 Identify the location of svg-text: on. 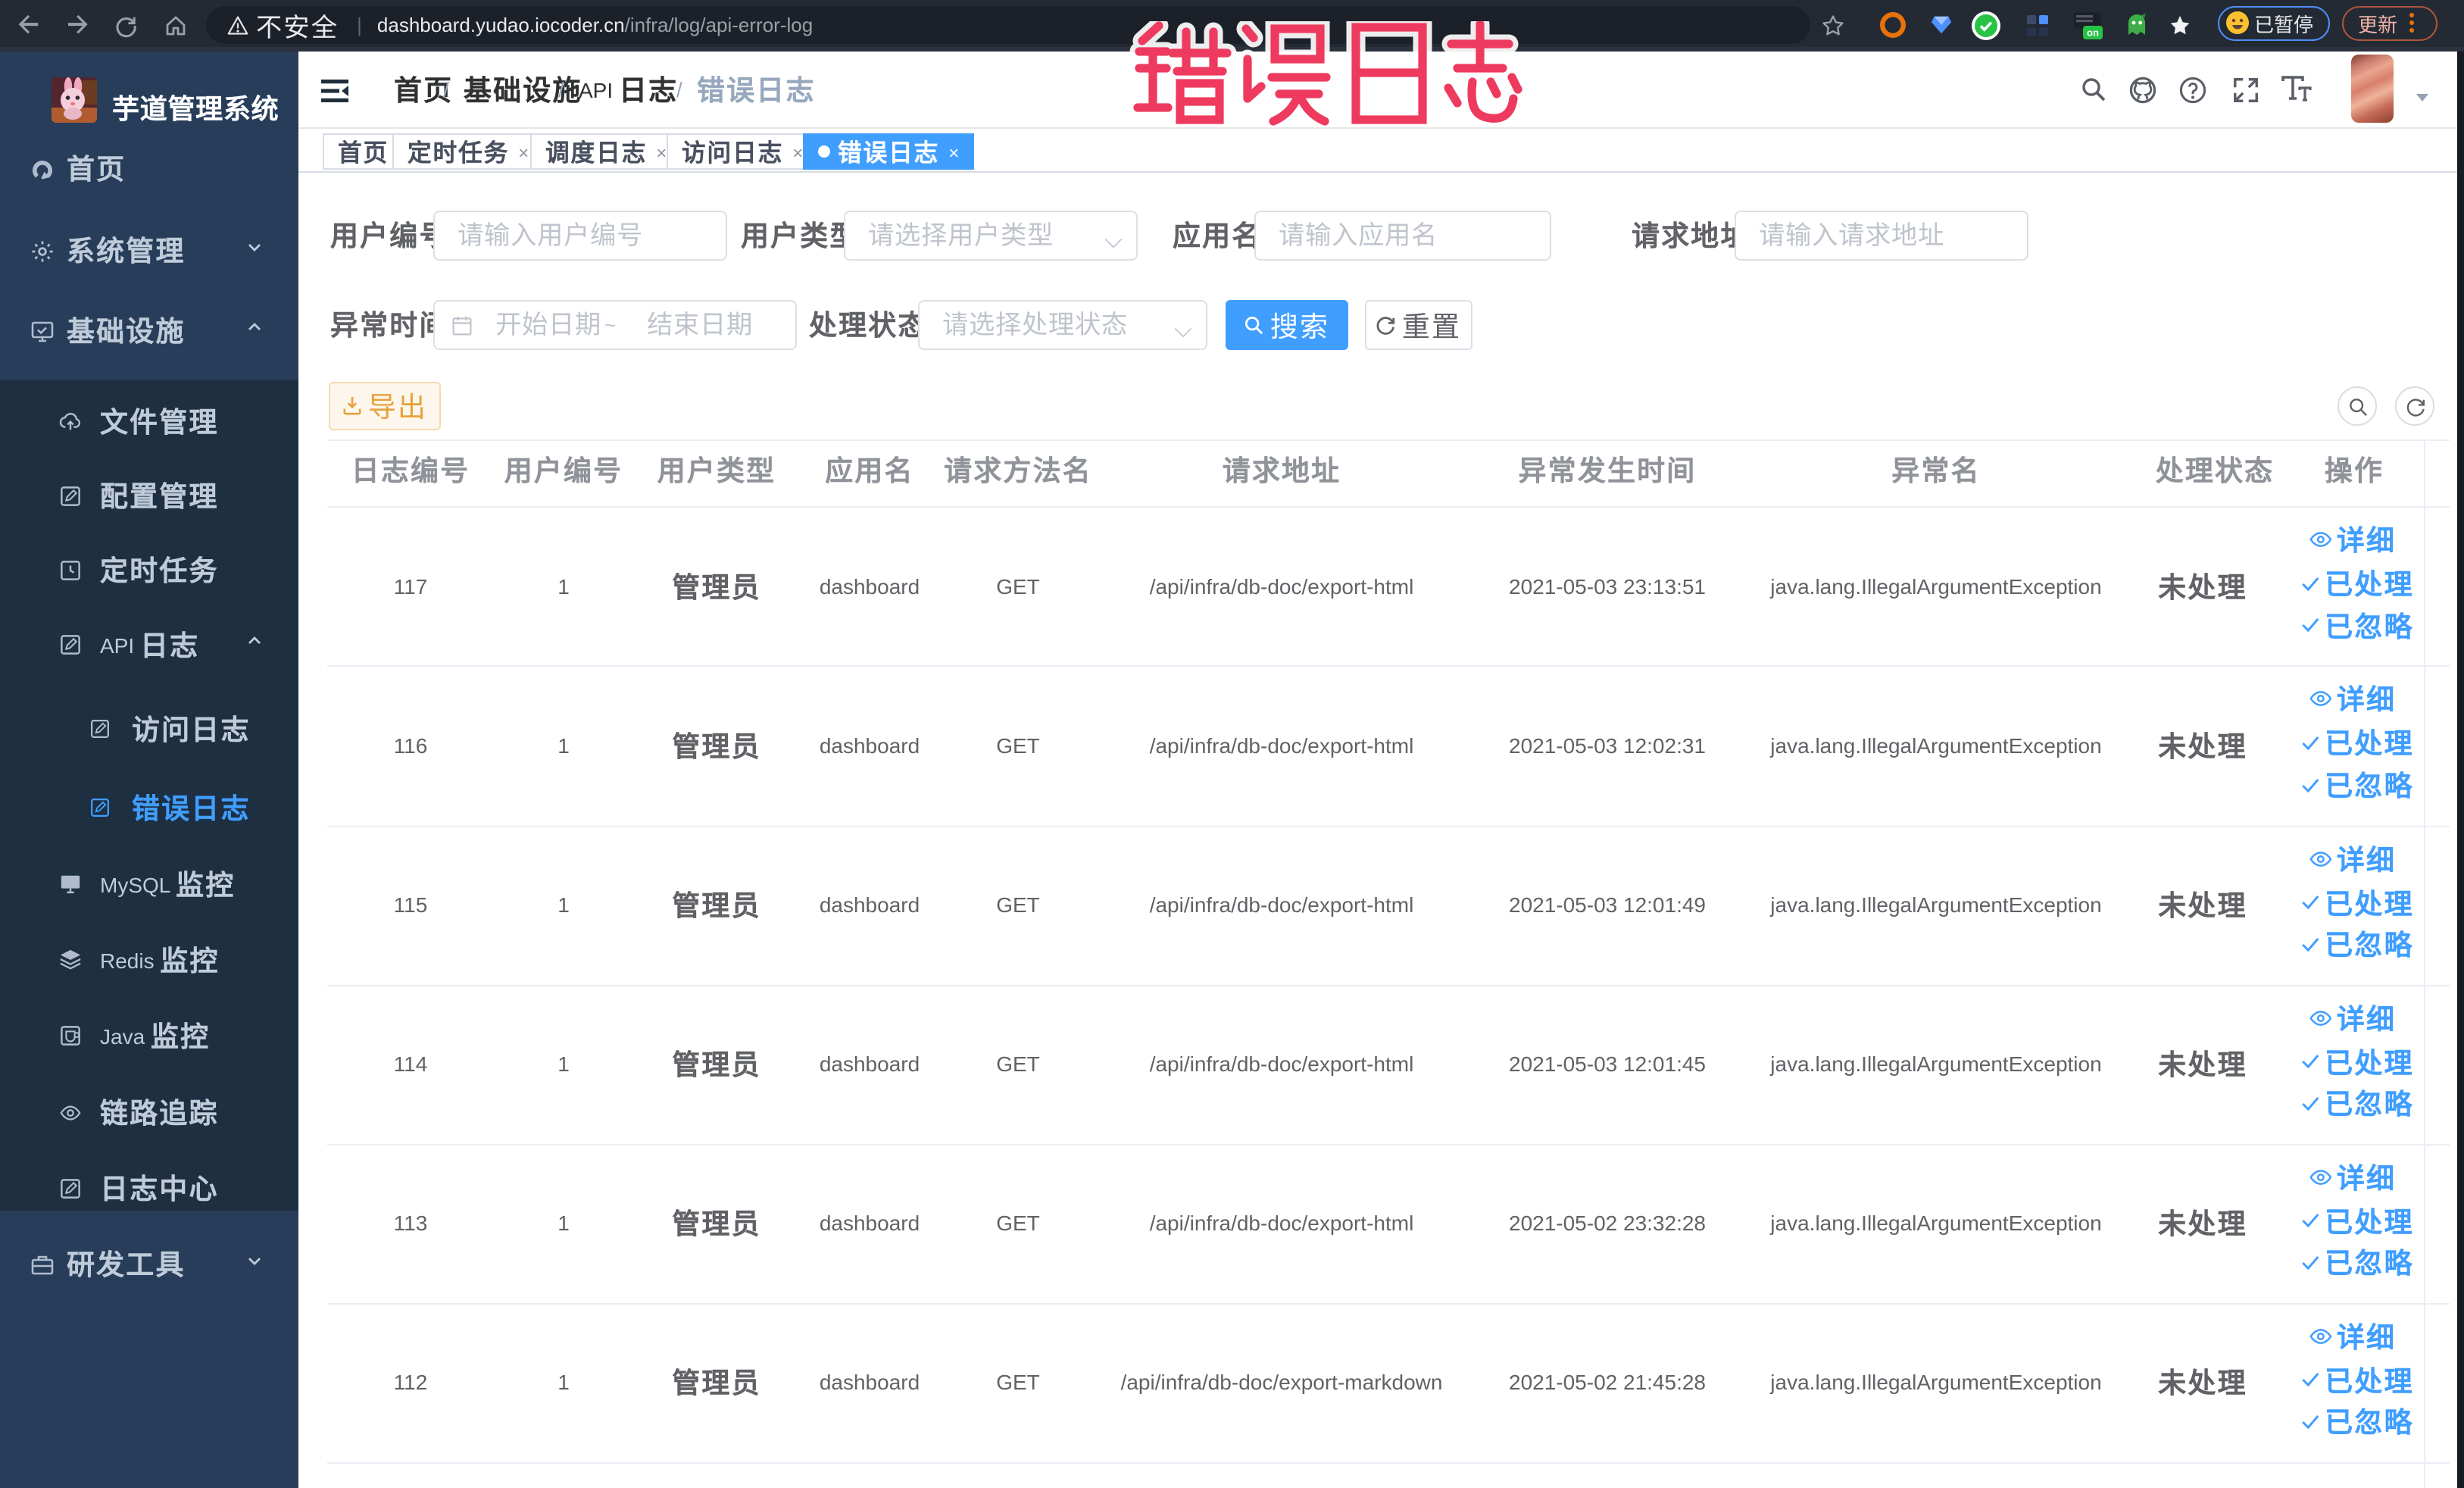
(2093, 32).